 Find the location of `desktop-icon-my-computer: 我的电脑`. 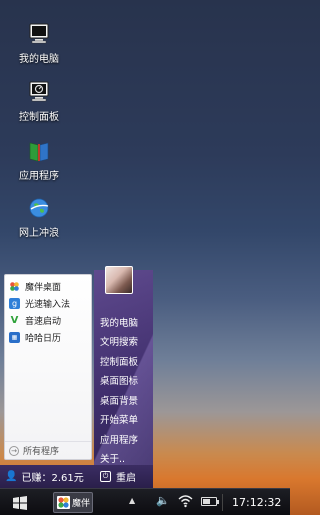

desktop-icon-my-computer: 我的电脑 is located at coordinates (39, 43).